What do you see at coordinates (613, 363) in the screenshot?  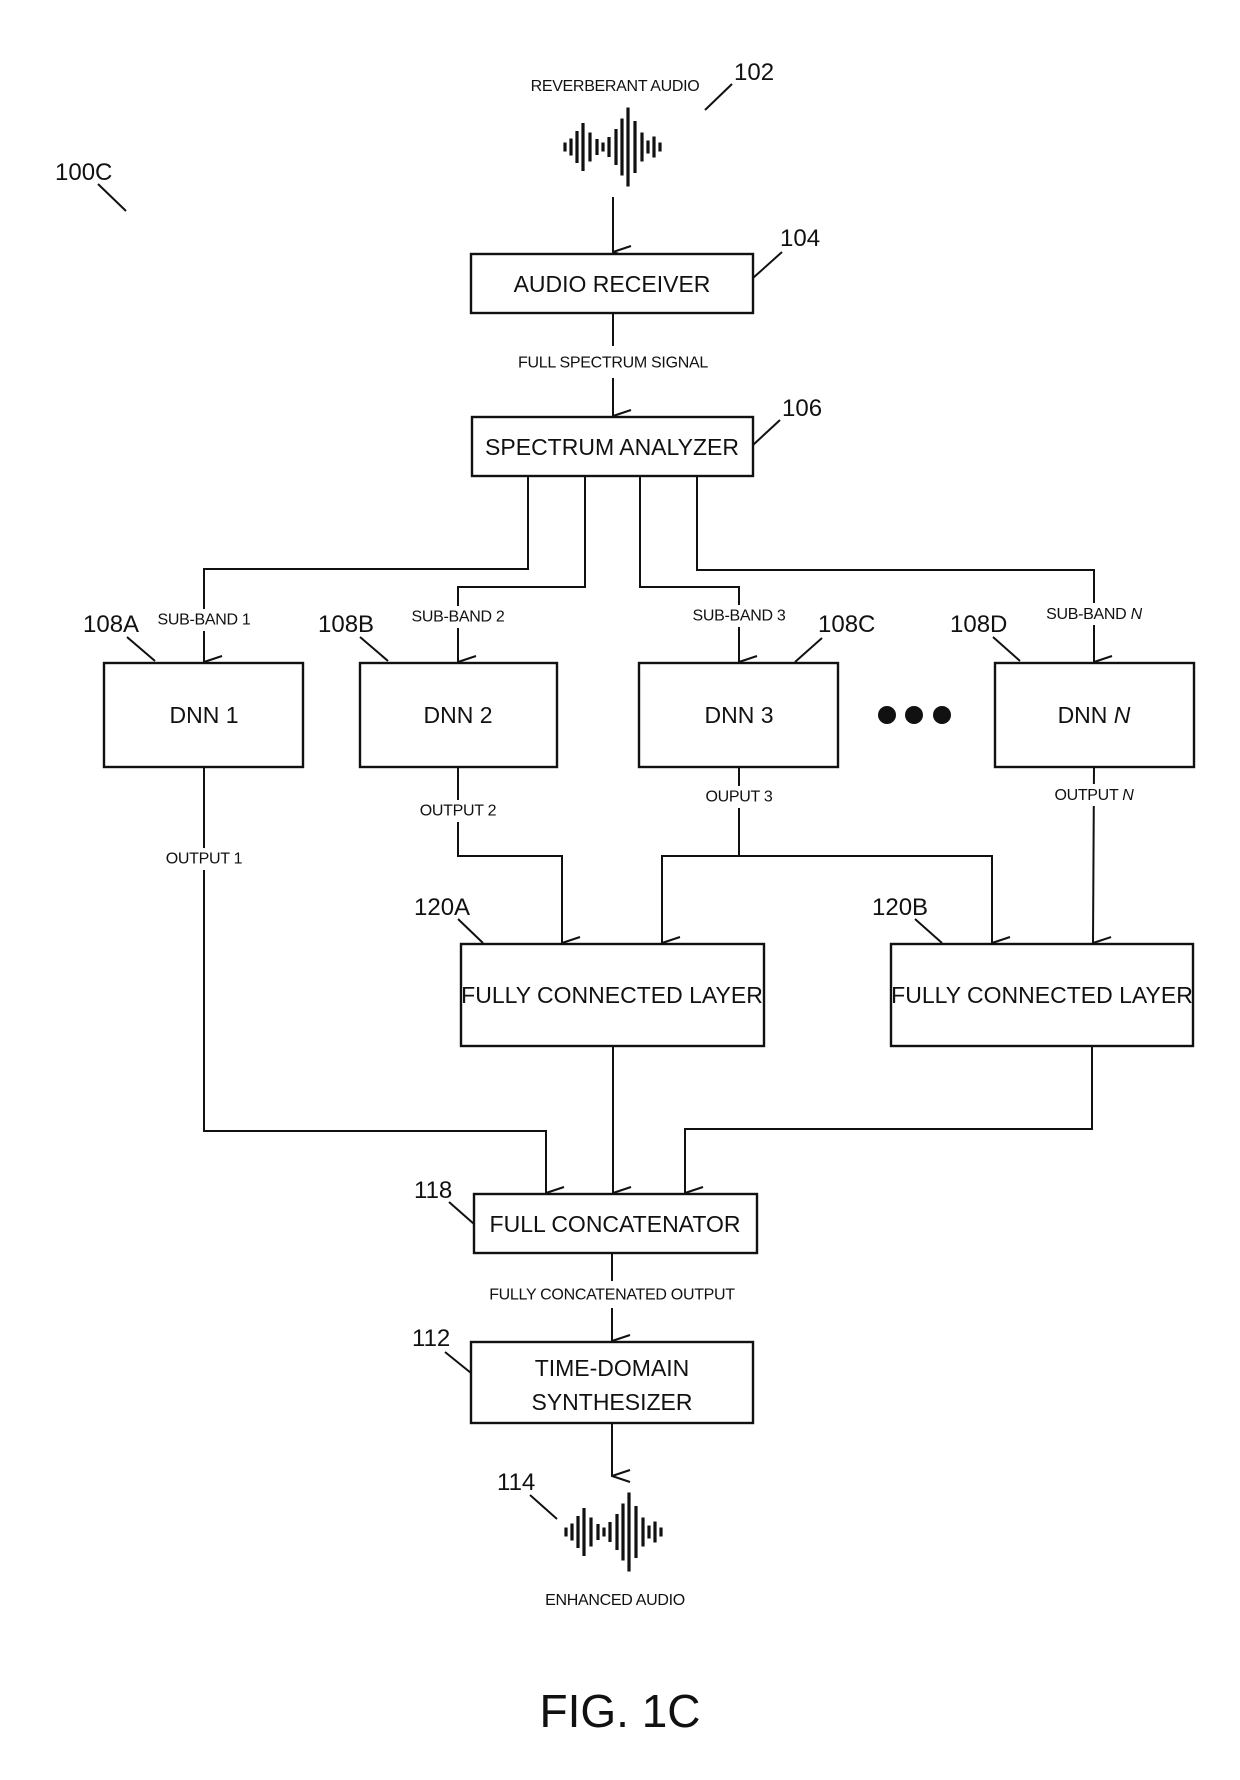 I see `full-spectrum-signal-label: FULL SPECTRUM SIGNAL` at bounding box center [613, 363].